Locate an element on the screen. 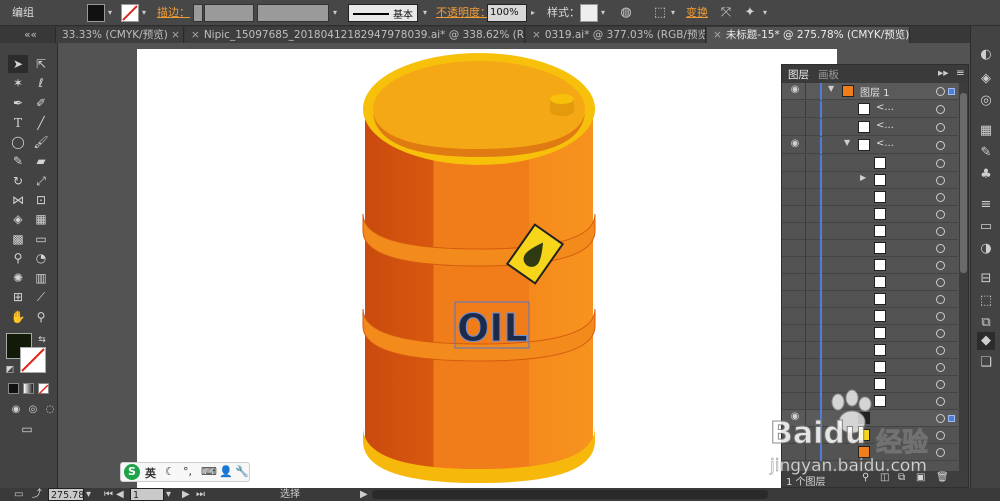 This screenshot has width=1000, height=501. symbol-sprayer-tool-icon: ✺ is located at coordinates (18, 278).